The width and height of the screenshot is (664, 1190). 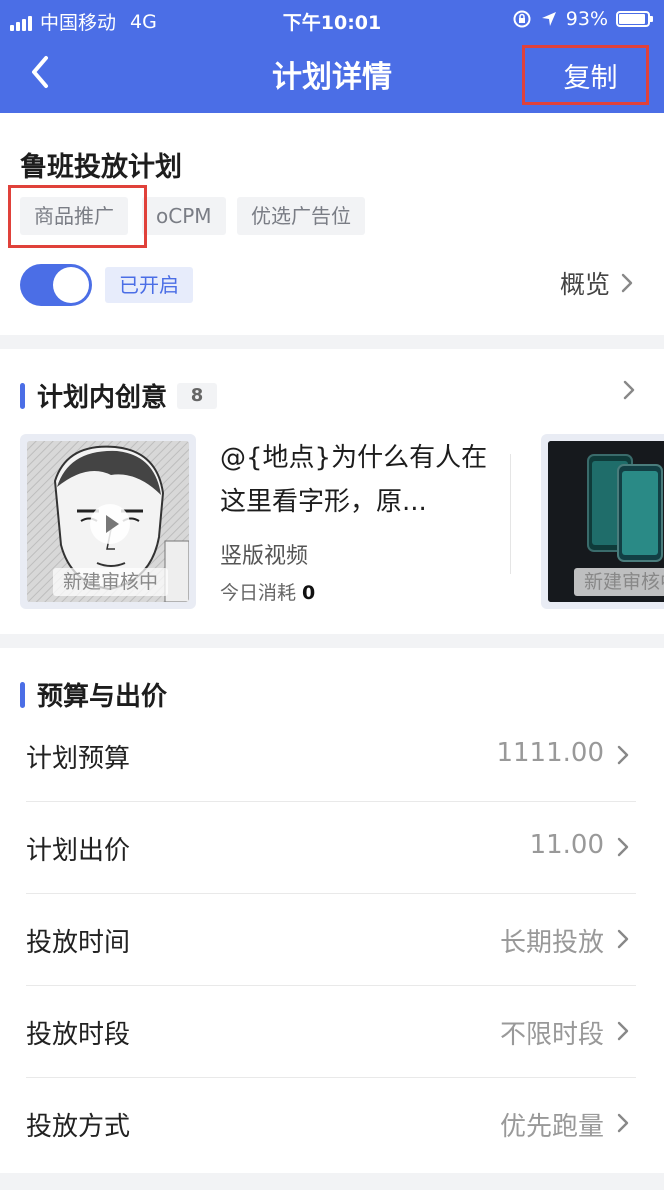 What do you see at coordinates (548, 19) in the screenshot?
I see `location-icon` at bounding box center [548, 19].